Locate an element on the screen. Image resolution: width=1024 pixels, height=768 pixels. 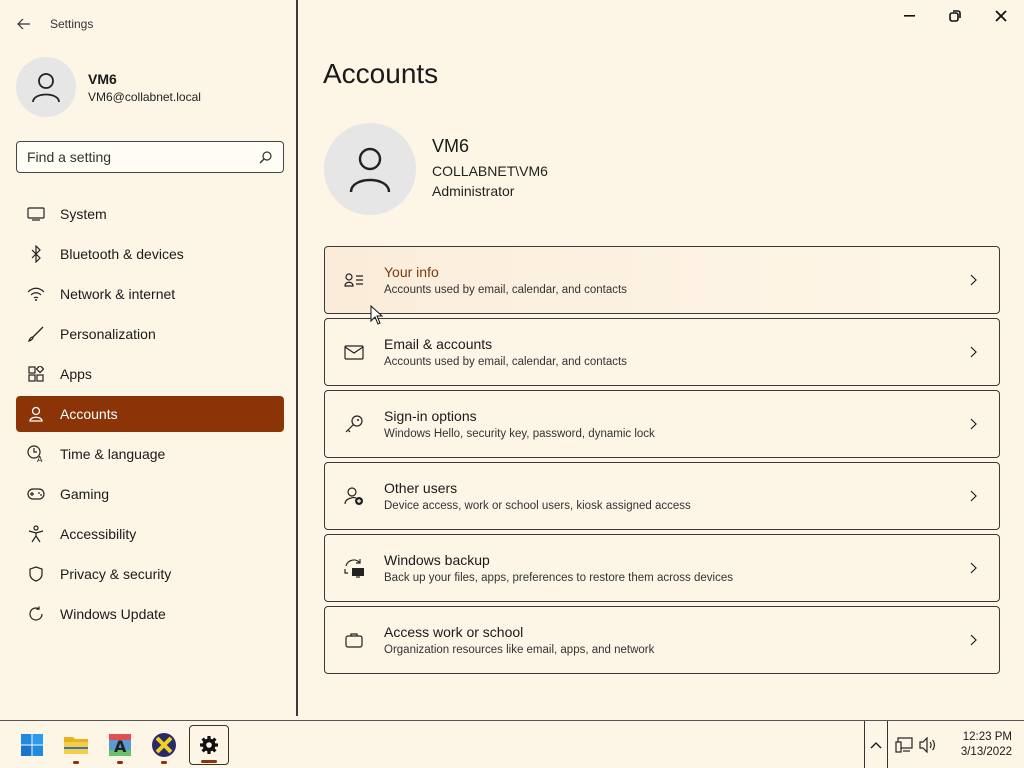
globe-clock-icon: A is located at coordinates (36, 454).